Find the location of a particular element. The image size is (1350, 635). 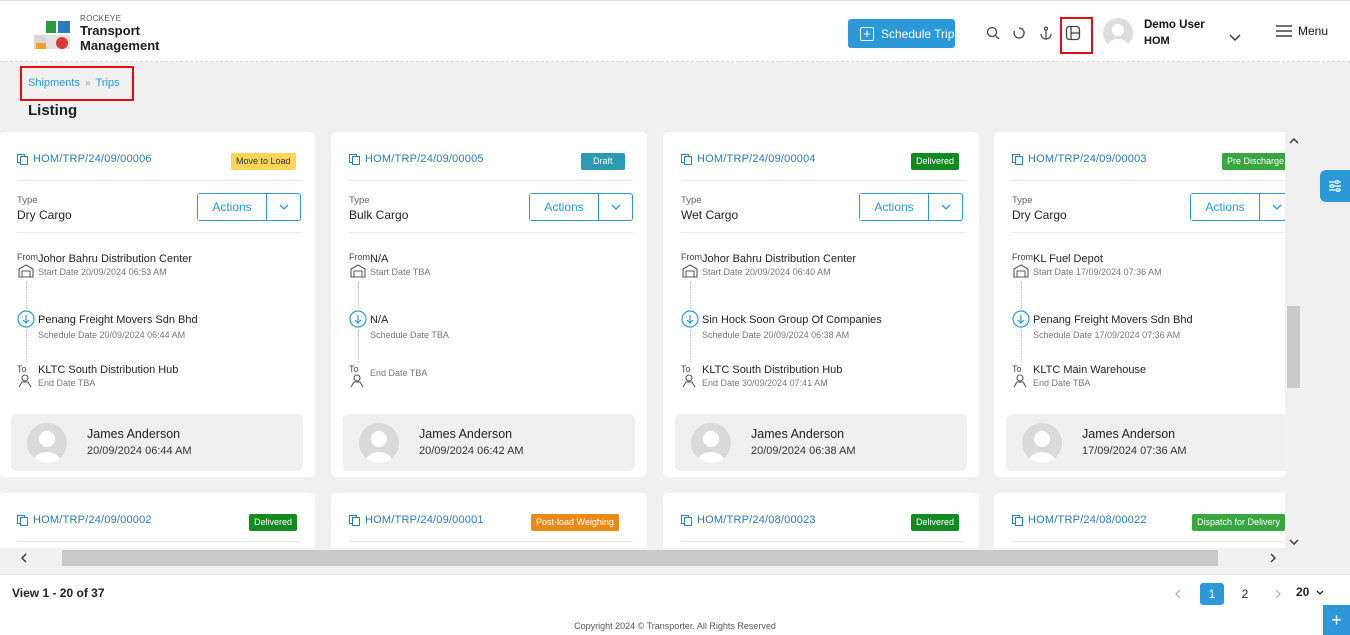

scroll-down-icon is located at coordinates (1294, 542).